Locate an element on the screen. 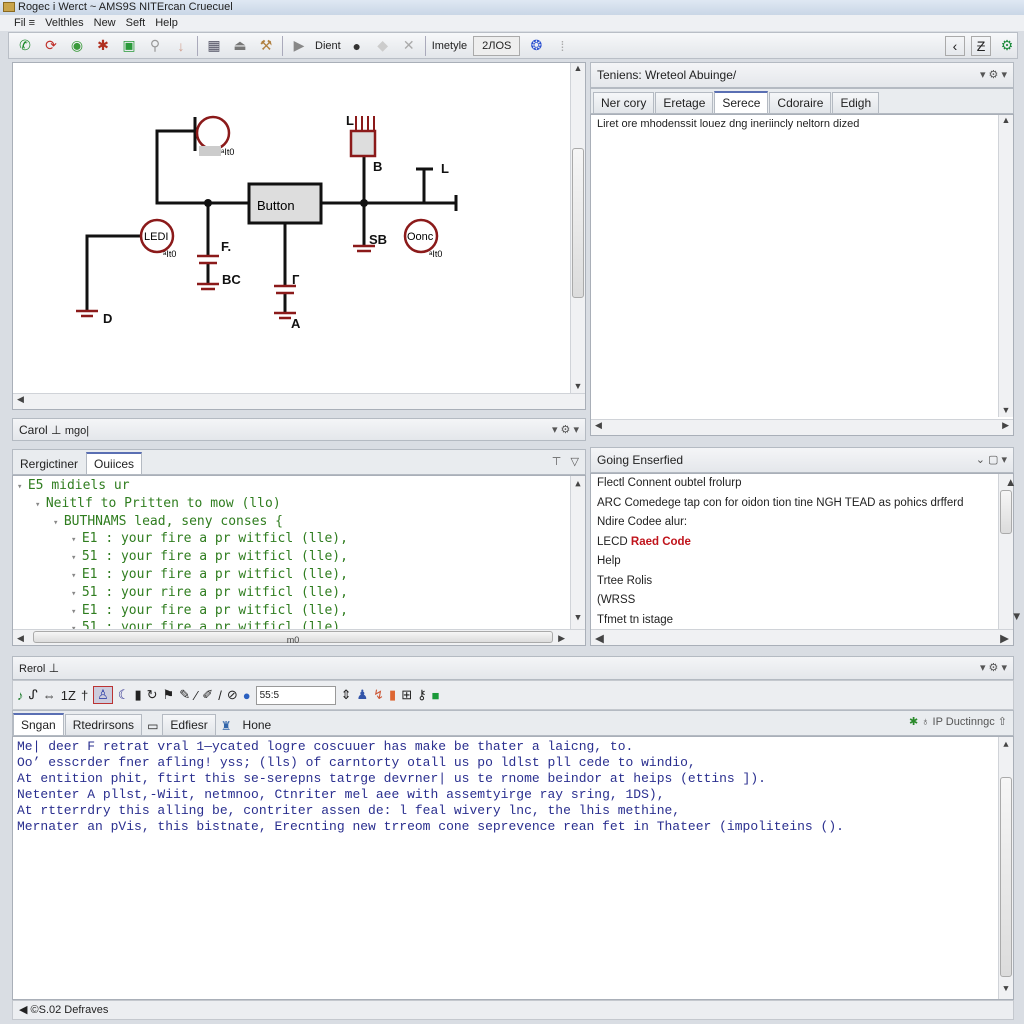 The image size is (1024, 1024). menu-self: Seft is located at coordinates (136, 23).